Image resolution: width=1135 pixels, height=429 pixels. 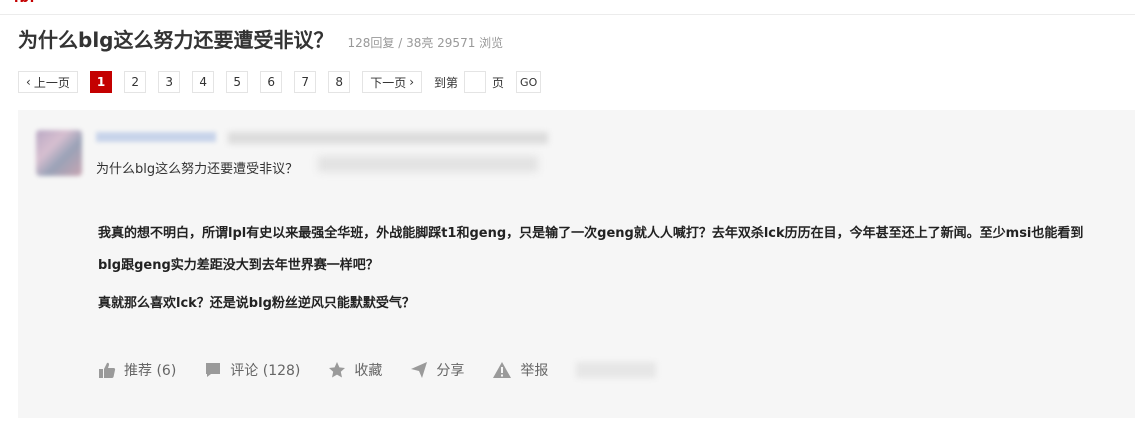 I want to click on page-button-6: 6, so click(x=271, y=82).